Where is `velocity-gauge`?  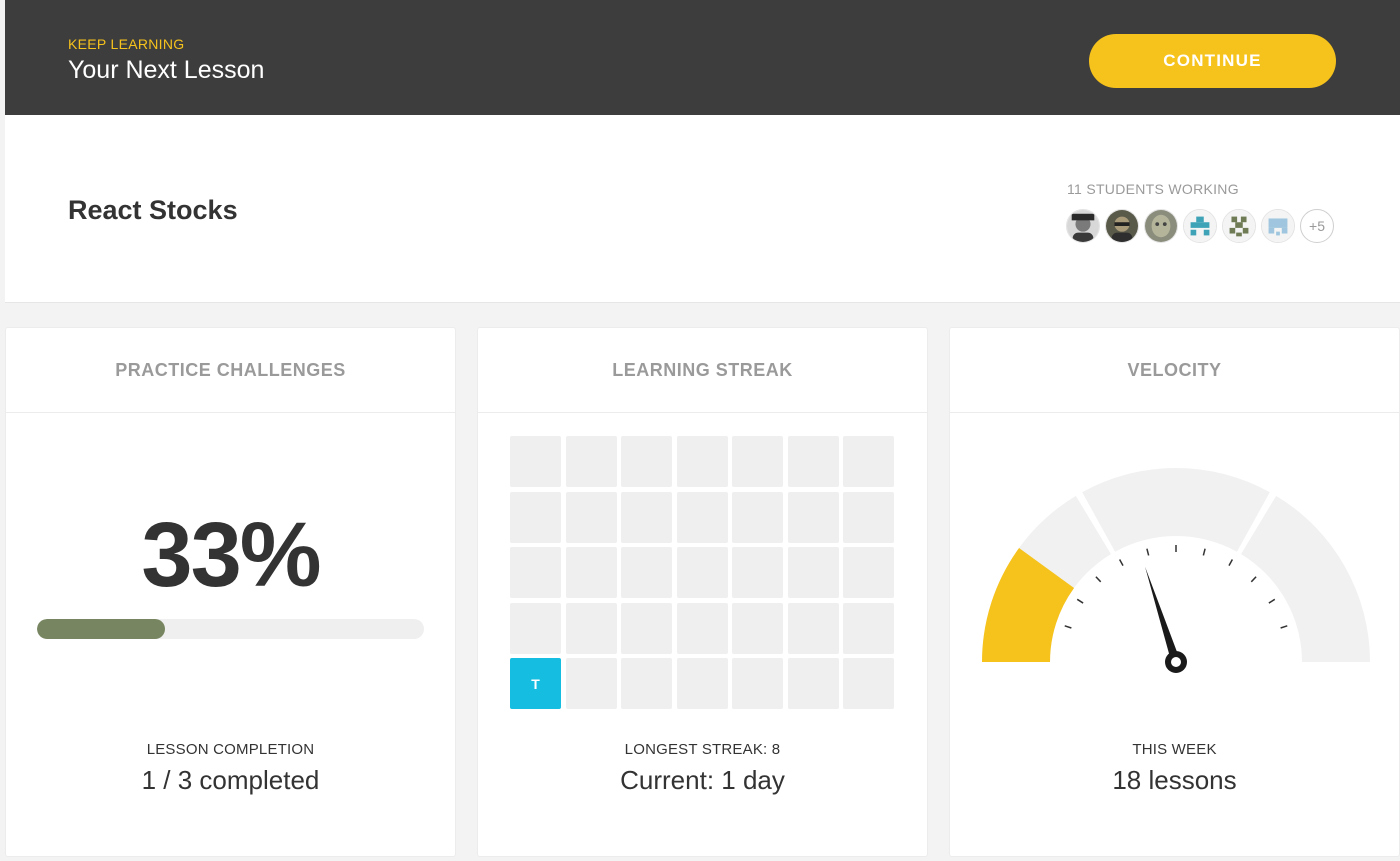 velocity-gauge is located at coordinates (1176, 570).